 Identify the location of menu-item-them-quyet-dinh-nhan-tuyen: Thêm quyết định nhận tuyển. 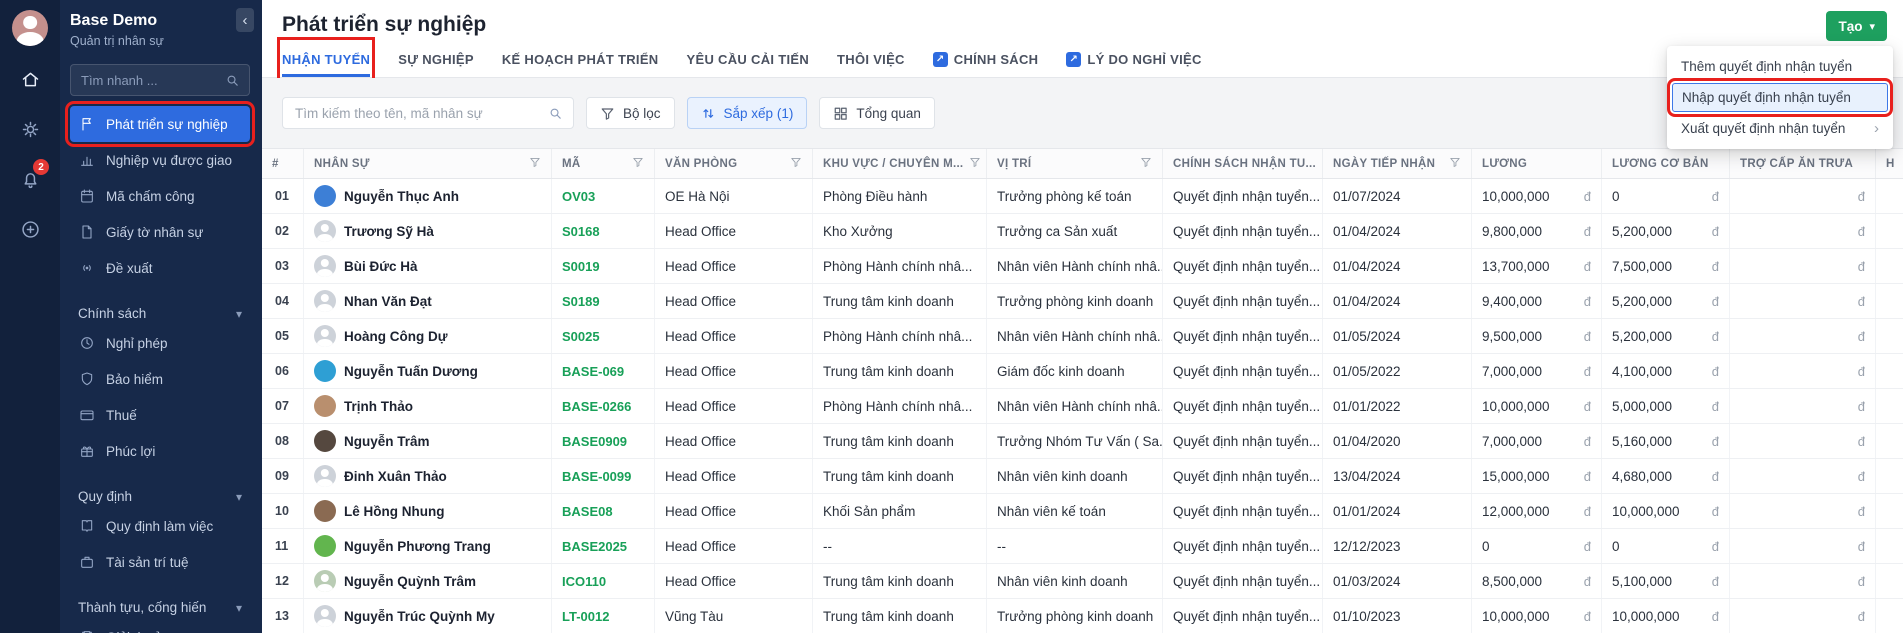
(1780, 66).